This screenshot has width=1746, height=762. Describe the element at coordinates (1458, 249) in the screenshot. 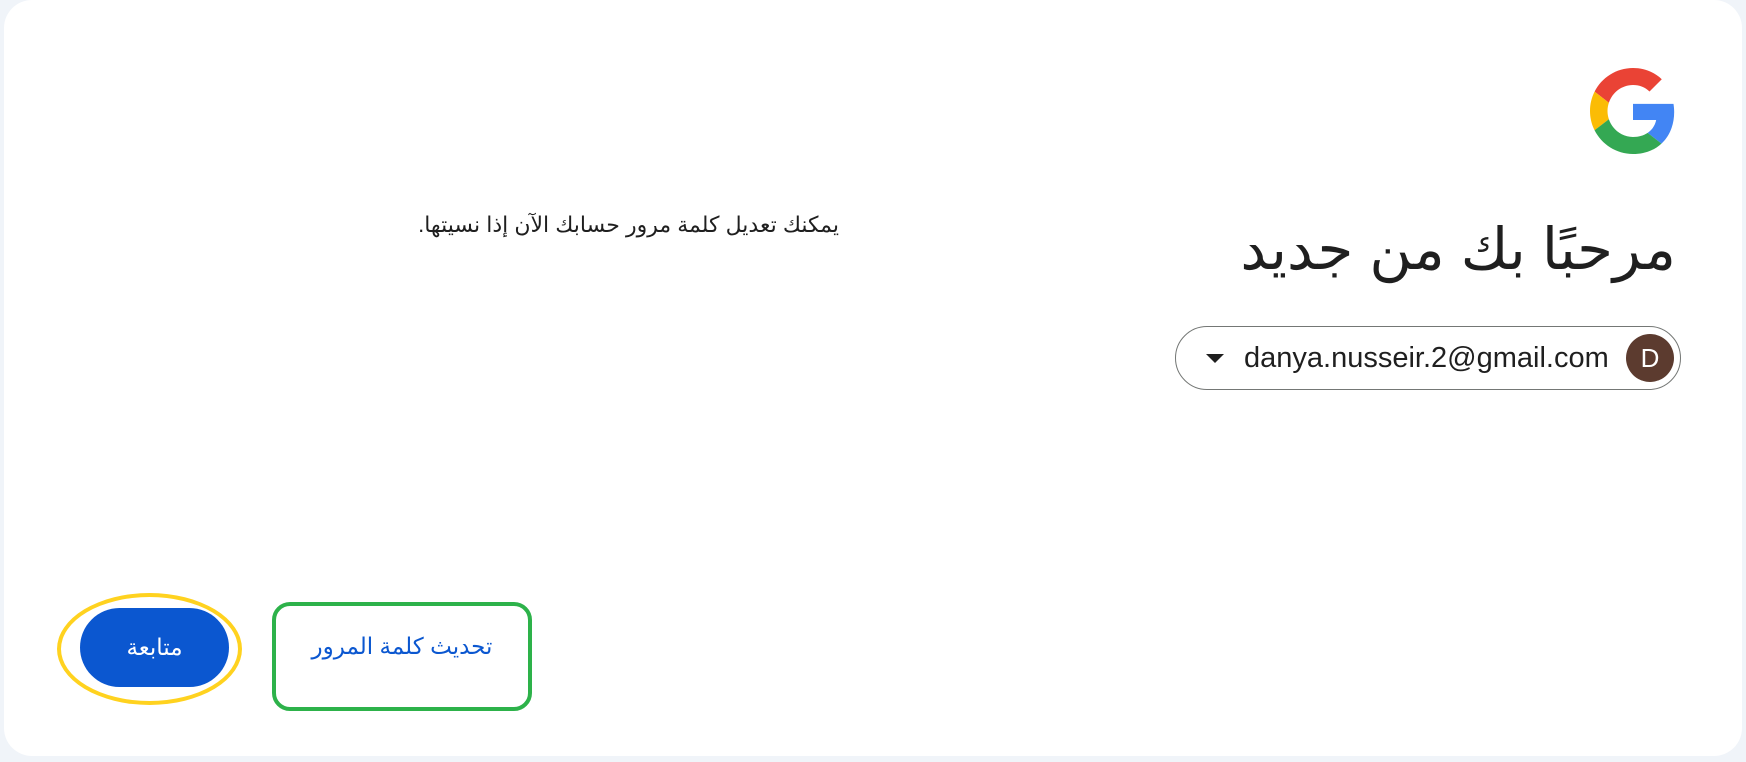

I see `page-title: مرحبًا بك من جديد` at that location.